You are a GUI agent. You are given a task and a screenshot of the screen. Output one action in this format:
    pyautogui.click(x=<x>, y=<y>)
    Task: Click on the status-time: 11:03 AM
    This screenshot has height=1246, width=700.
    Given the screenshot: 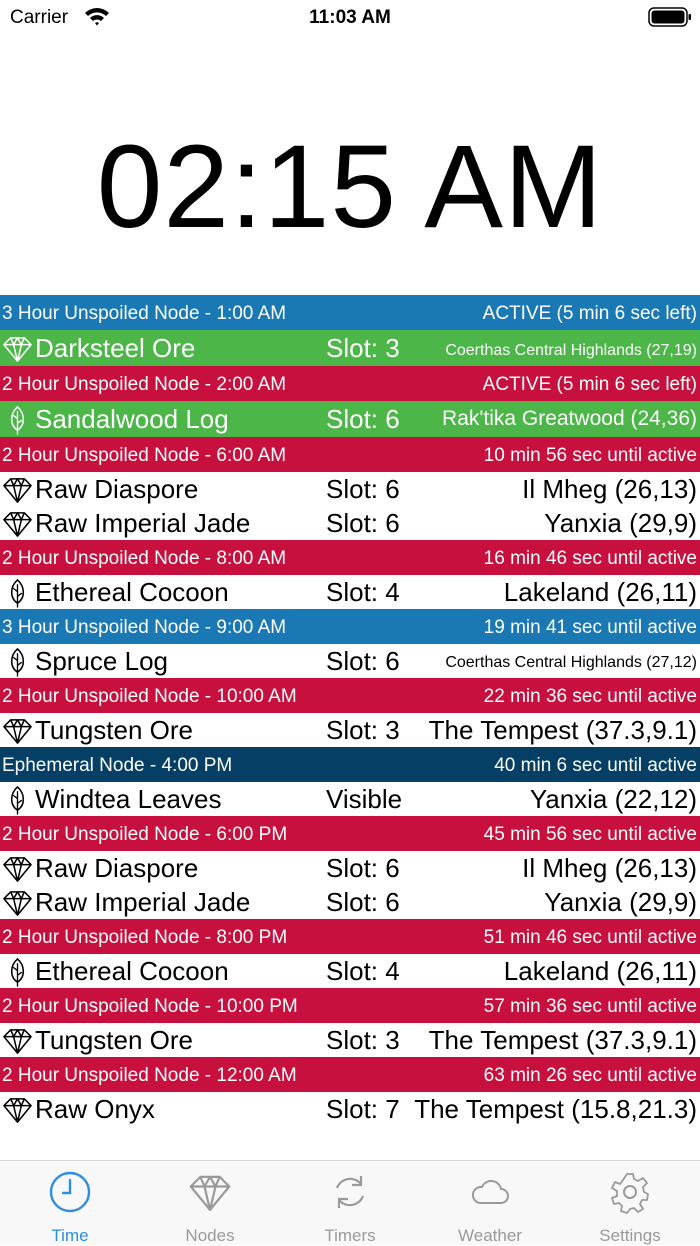 What is the action you would take?
    pyautogui.click(x=350, y=17)
    